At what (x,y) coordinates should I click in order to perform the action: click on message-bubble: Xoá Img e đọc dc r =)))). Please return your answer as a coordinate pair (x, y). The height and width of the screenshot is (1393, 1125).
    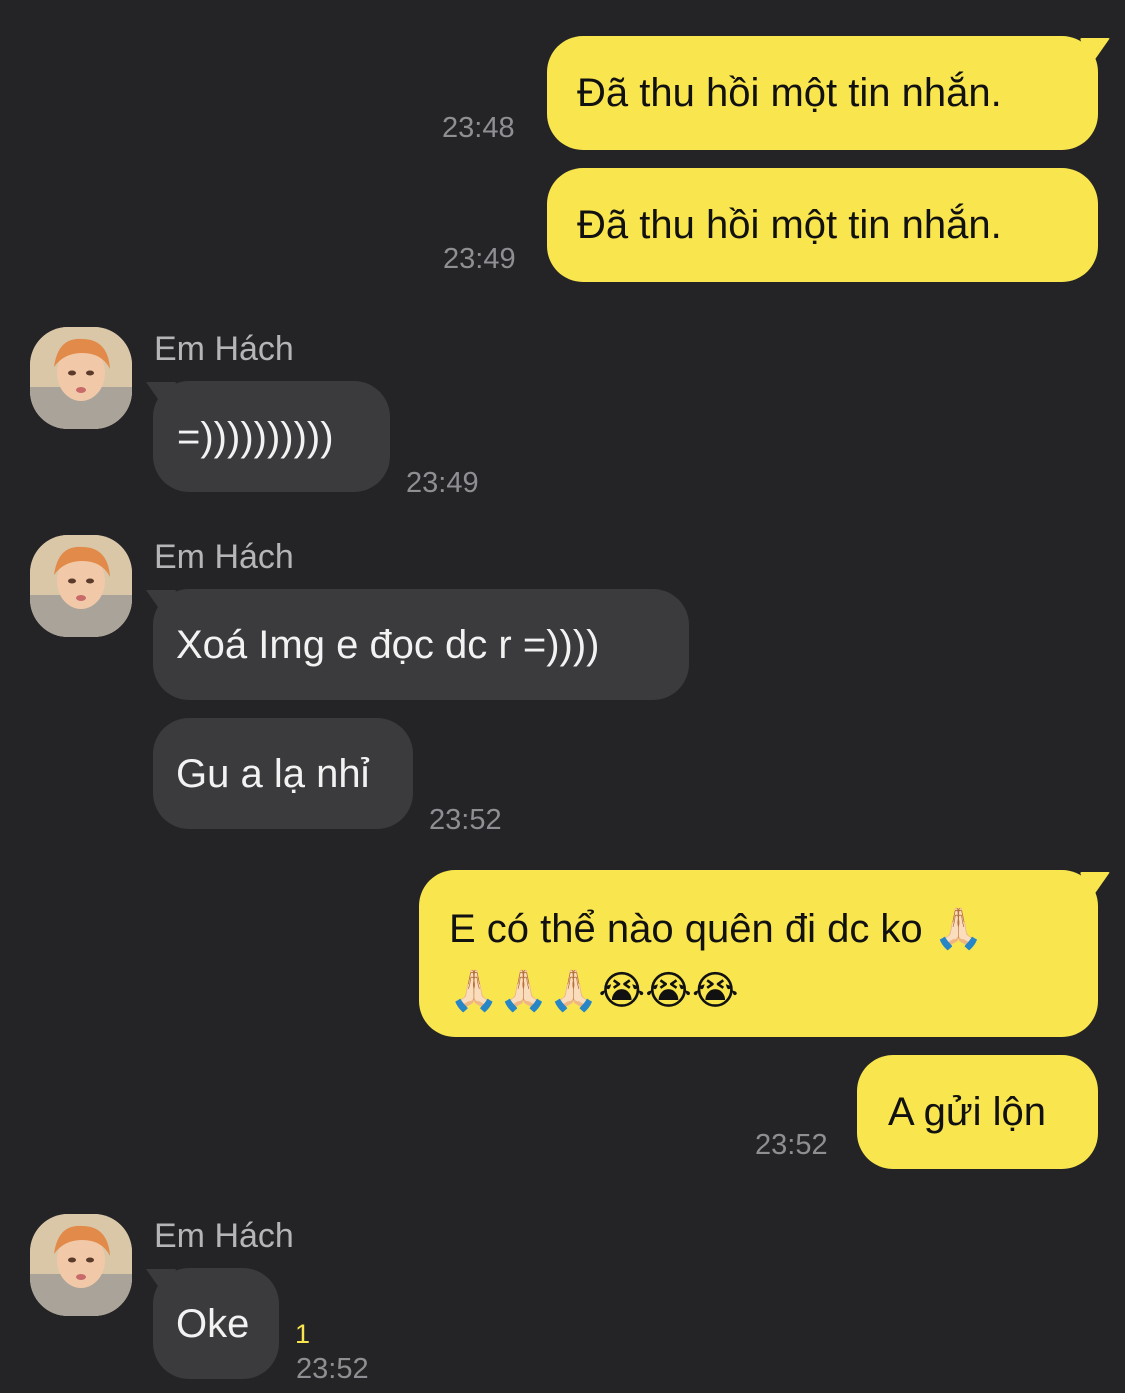
    Looking at the image, I should click on (421, 644).